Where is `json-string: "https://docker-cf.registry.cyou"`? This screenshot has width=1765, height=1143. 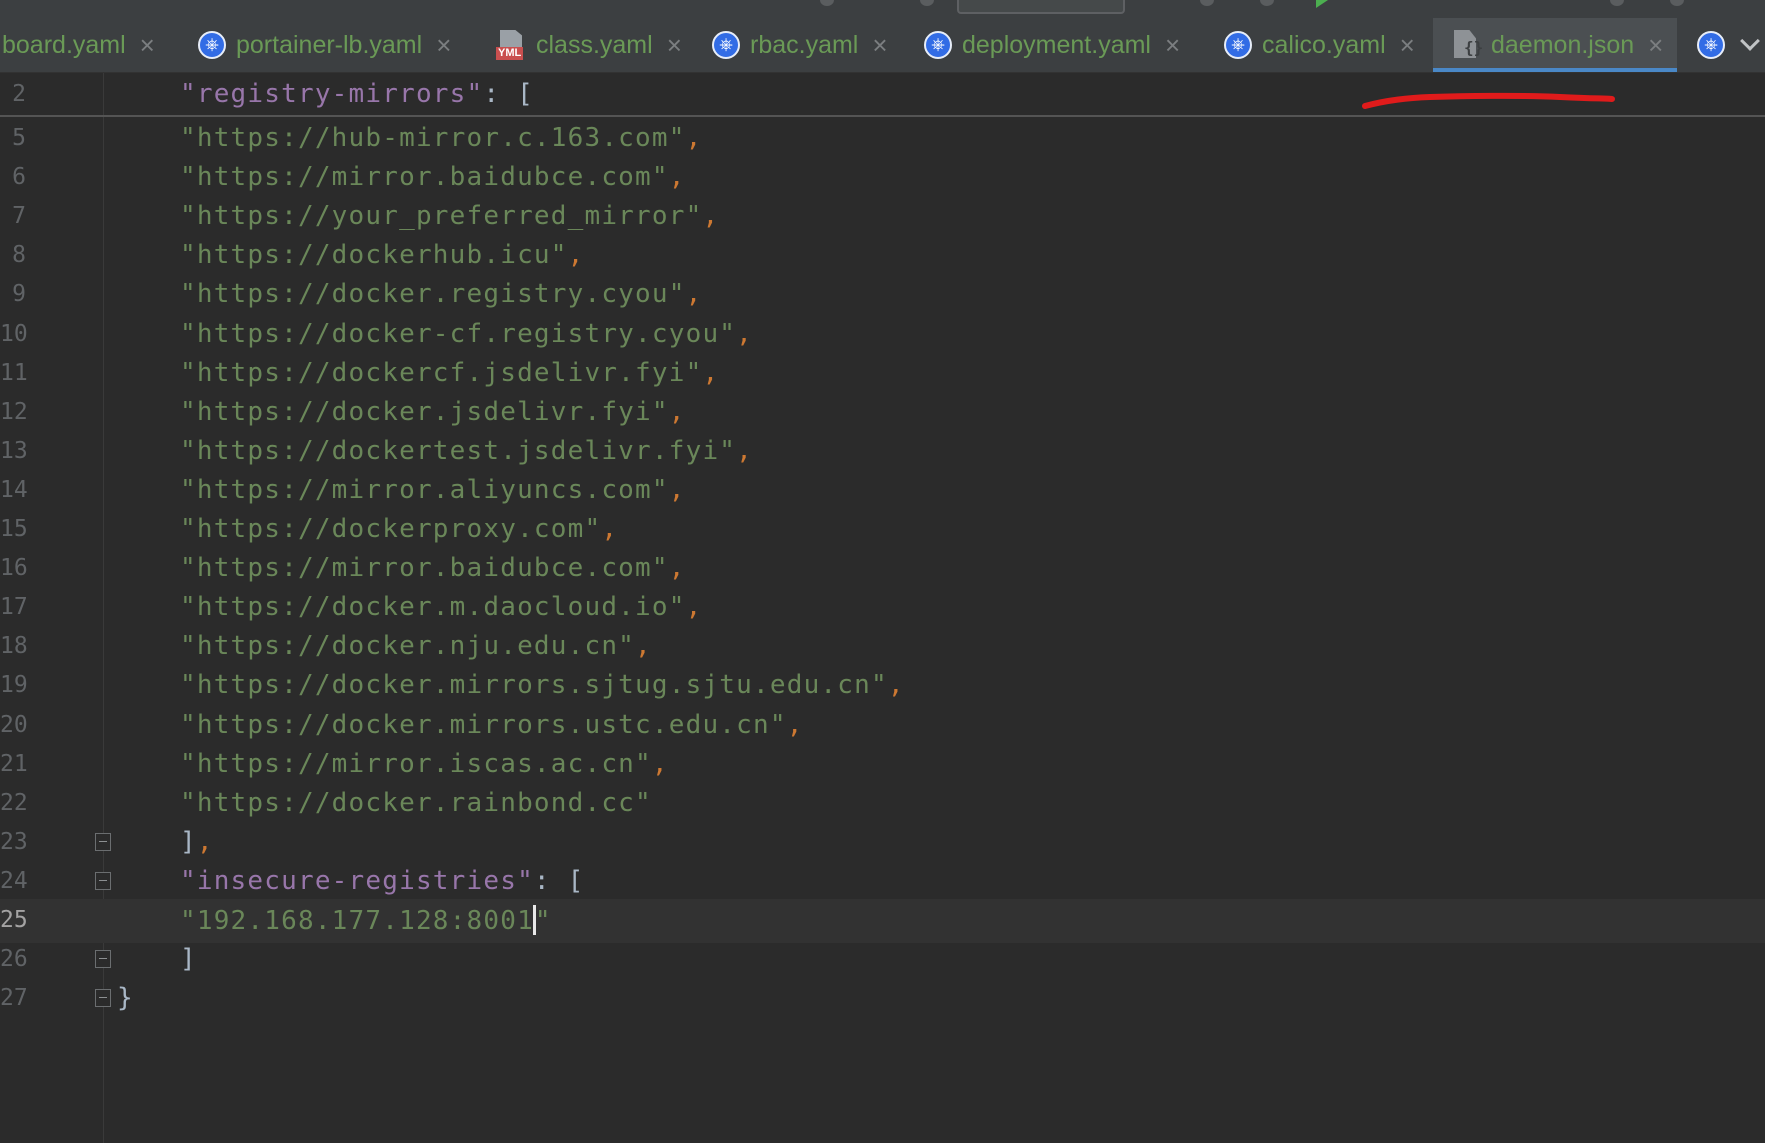 json-string: "https://docker-cf.registry.cyou" is located at coordinates (458, 333).